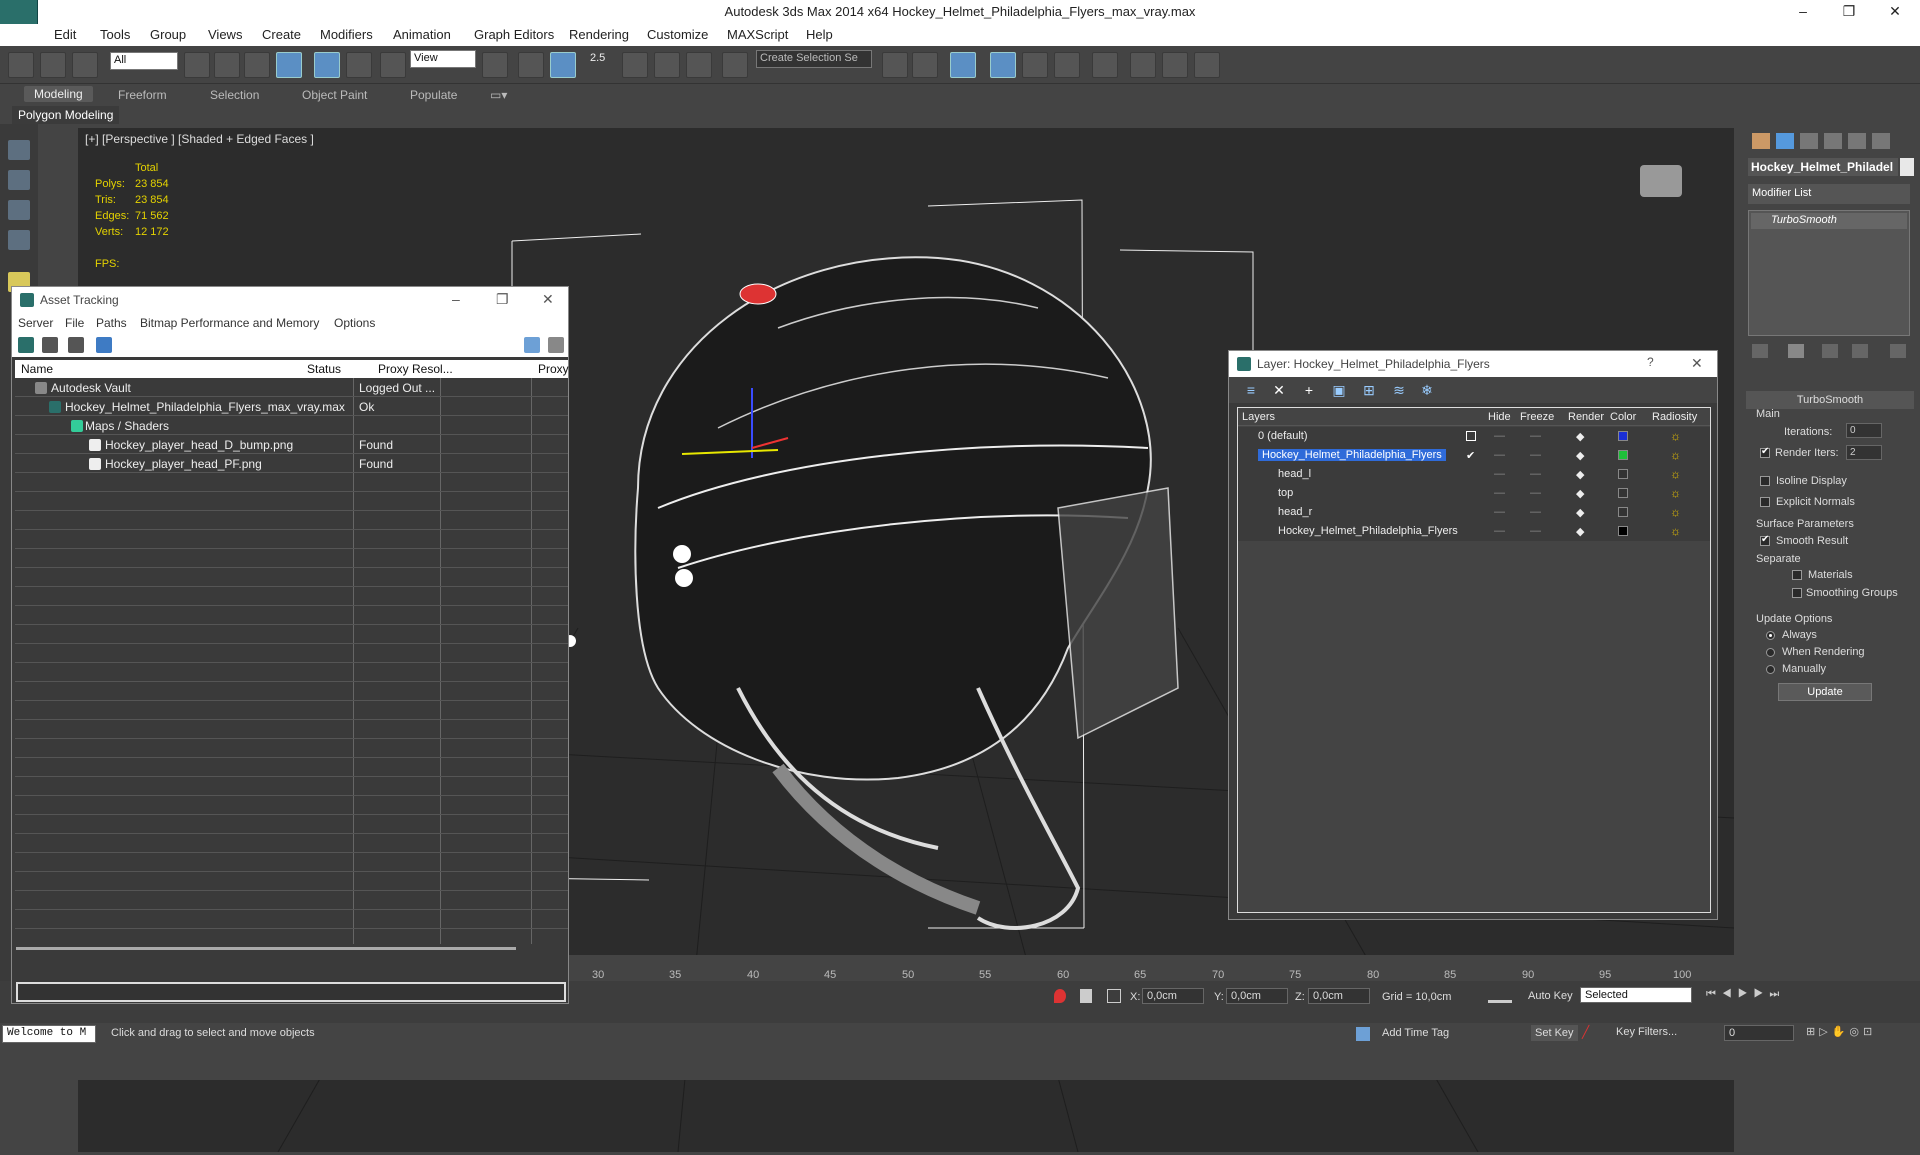 The width and height of the screenshot is (1920, 1155). I want to click on highlight-selected-icon: ⊞, so click(1369, 390).